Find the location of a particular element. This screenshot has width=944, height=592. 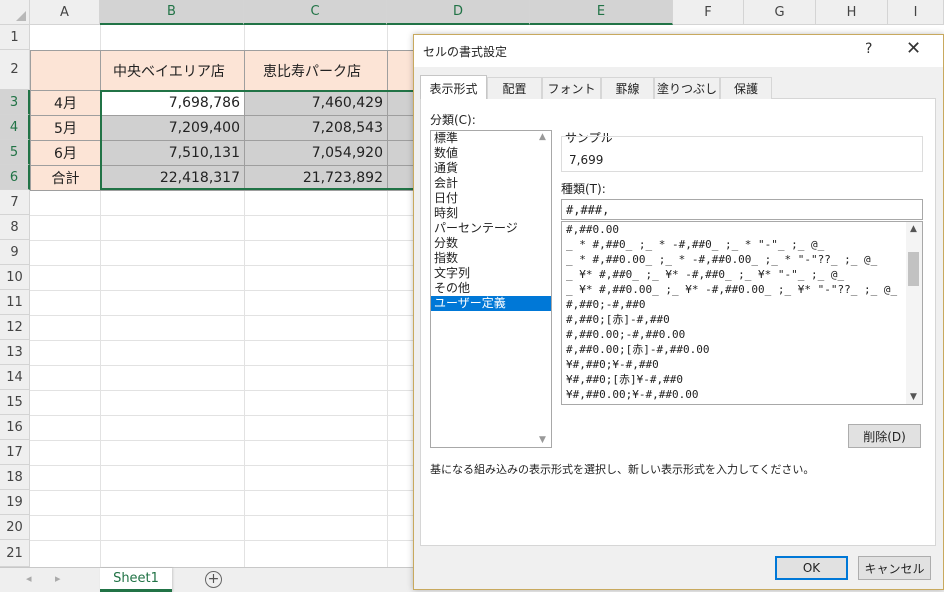

scroll-thumb is located at coordinates (913, 269).